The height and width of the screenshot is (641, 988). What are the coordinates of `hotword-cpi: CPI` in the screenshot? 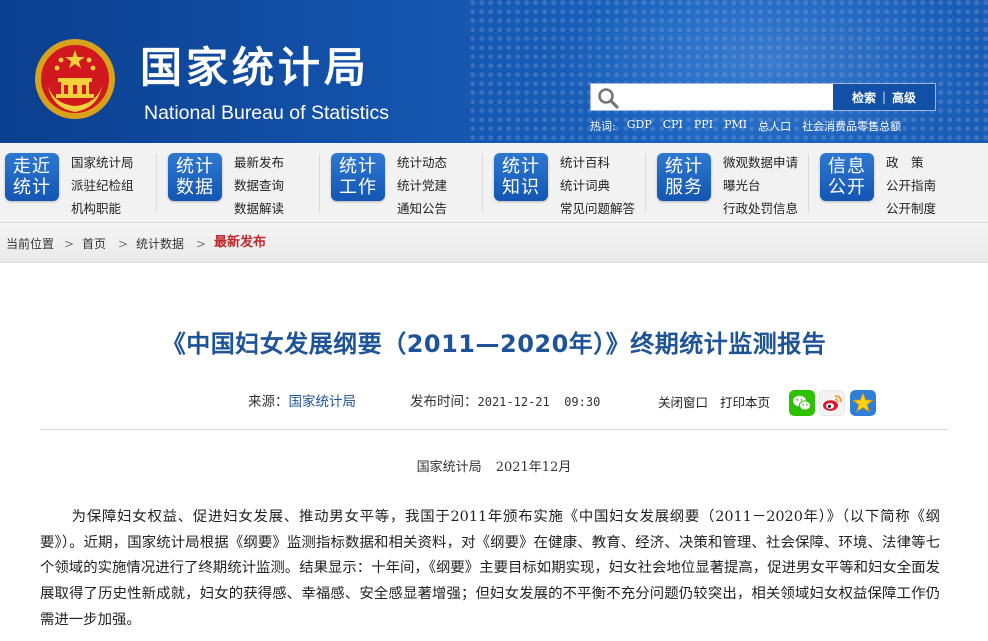 It's located at (673, 127).